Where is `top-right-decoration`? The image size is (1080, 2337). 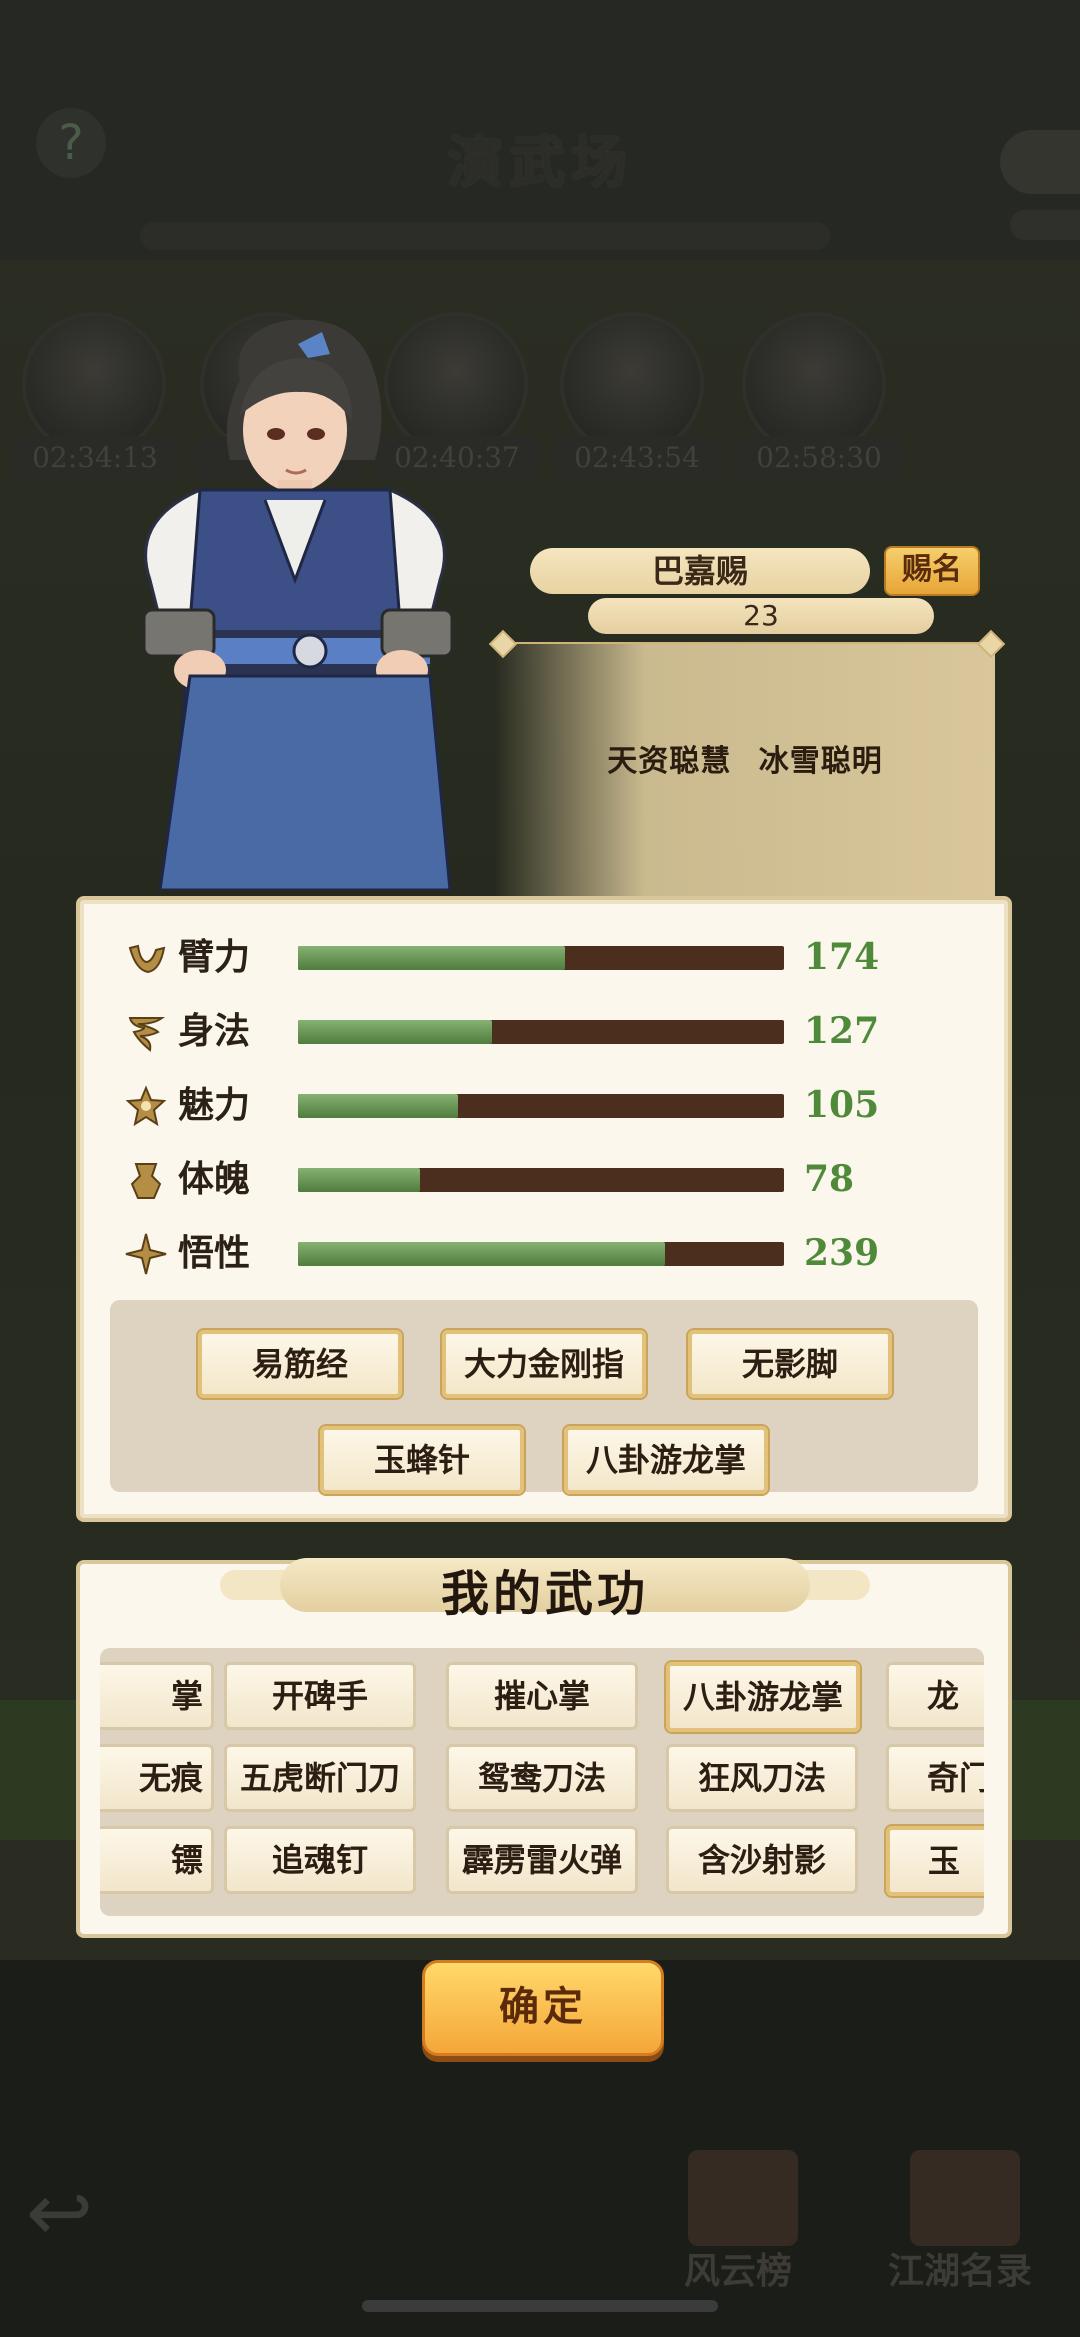
top-right-decoration is located at coordinates (1045, 225).